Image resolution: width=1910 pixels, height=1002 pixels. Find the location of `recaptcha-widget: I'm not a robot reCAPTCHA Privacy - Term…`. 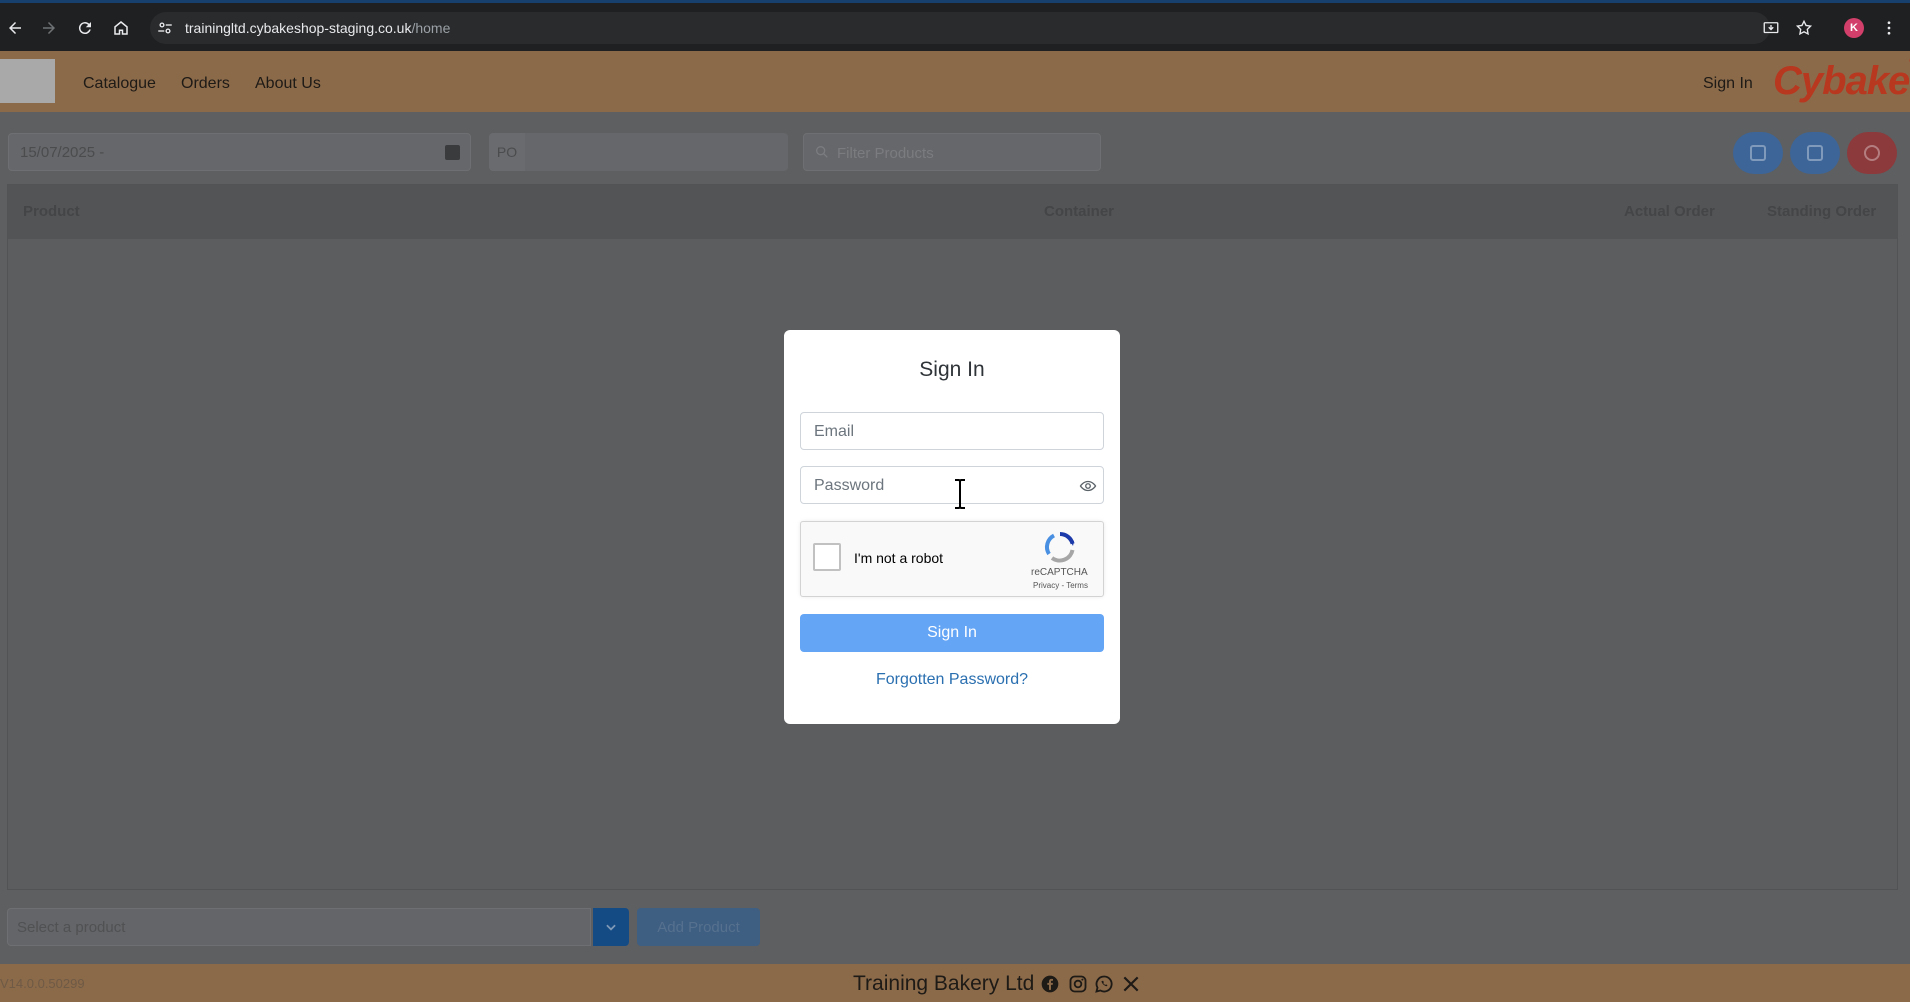

recaptcha-widget: I'm not a robot reCAPTCHA Privacy - Term… is located at coordinates (952, 559).